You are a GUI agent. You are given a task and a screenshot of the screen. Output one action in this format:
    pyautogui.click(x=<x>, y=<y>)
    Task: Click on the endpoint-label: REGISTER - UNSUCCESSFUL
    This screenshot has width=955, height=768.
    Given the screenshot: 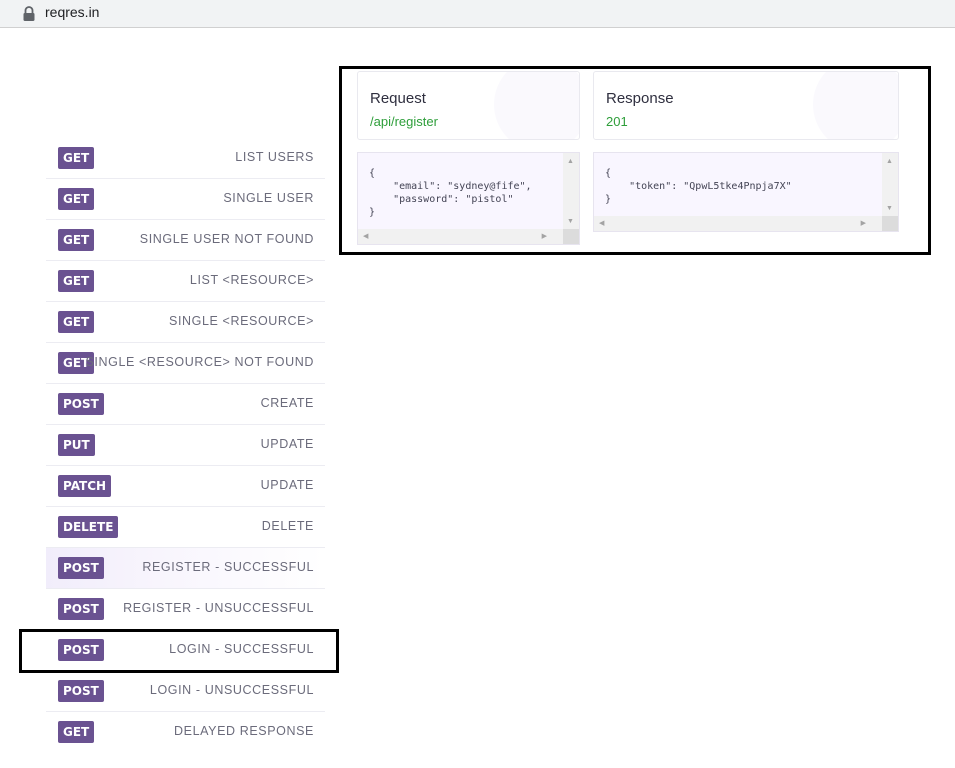 What is the action you would take?
    pyautogui.click(x=218, y=608)
    